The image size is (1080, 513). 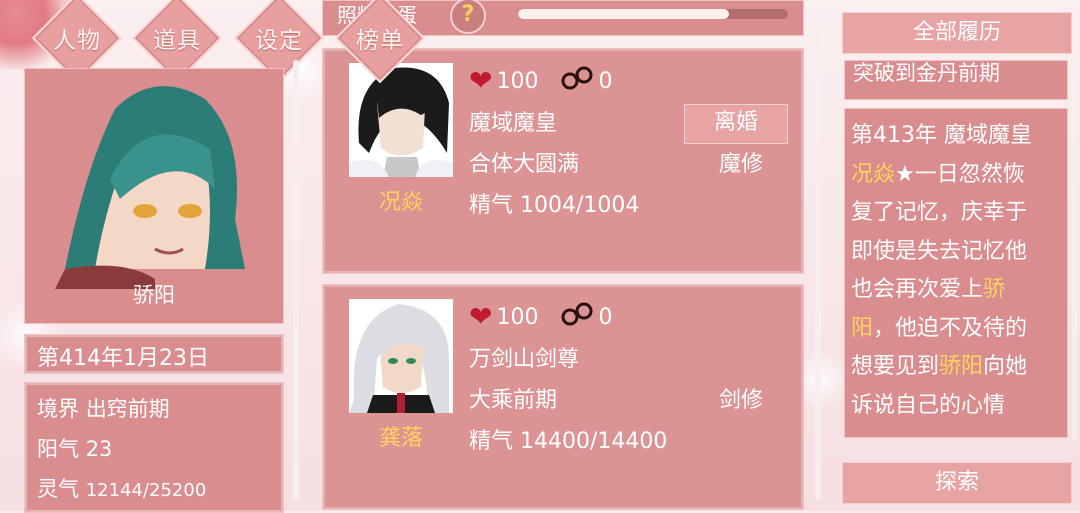 What do you see at coordinates (513, 123) in the screenshot?
I see `spouse-title: 魔域魔皇` at bounding box center [513, 123].